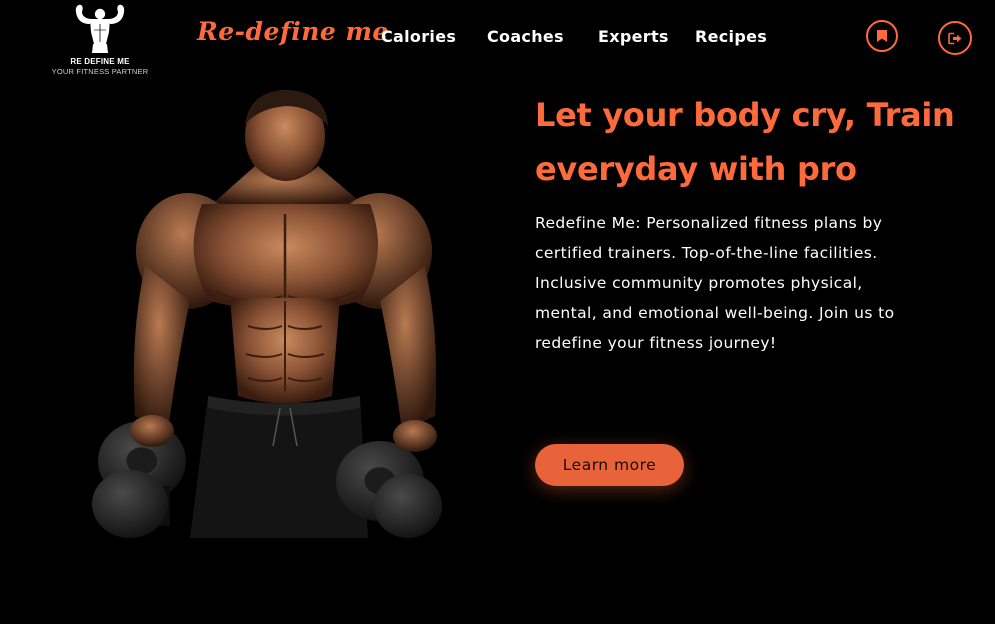  What do you see at coordinates (609, 465) in the screenshot?
I see `learn-more-button: Learn more` at bounding box center [609, 465].